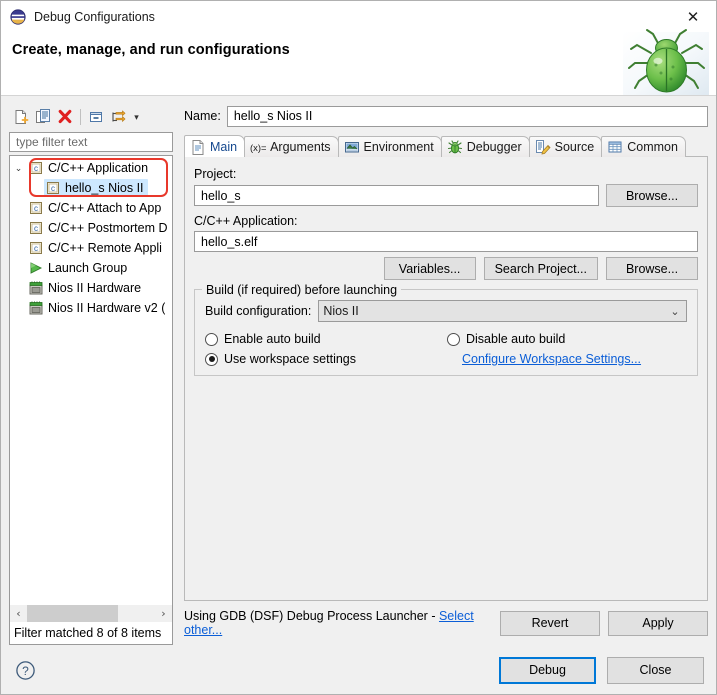  I want to click on radio-label: Disable auto build, so click(516, 339).